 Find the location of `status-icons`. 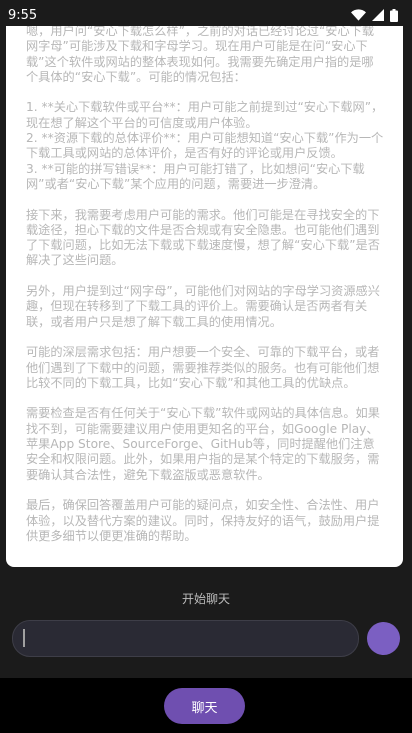

status-icons is located at coordinates (374, 15).